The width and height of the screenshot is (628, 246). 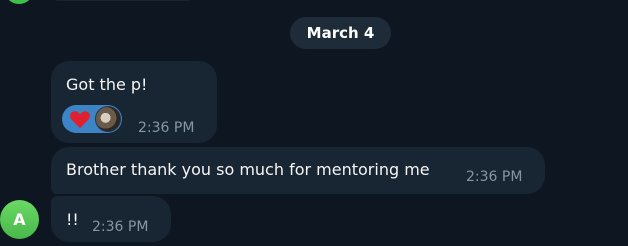 What do you see at coordinates (340, 33) in the screenshot?
I see `date-separator: March 4` at bounding box center [340, 33].